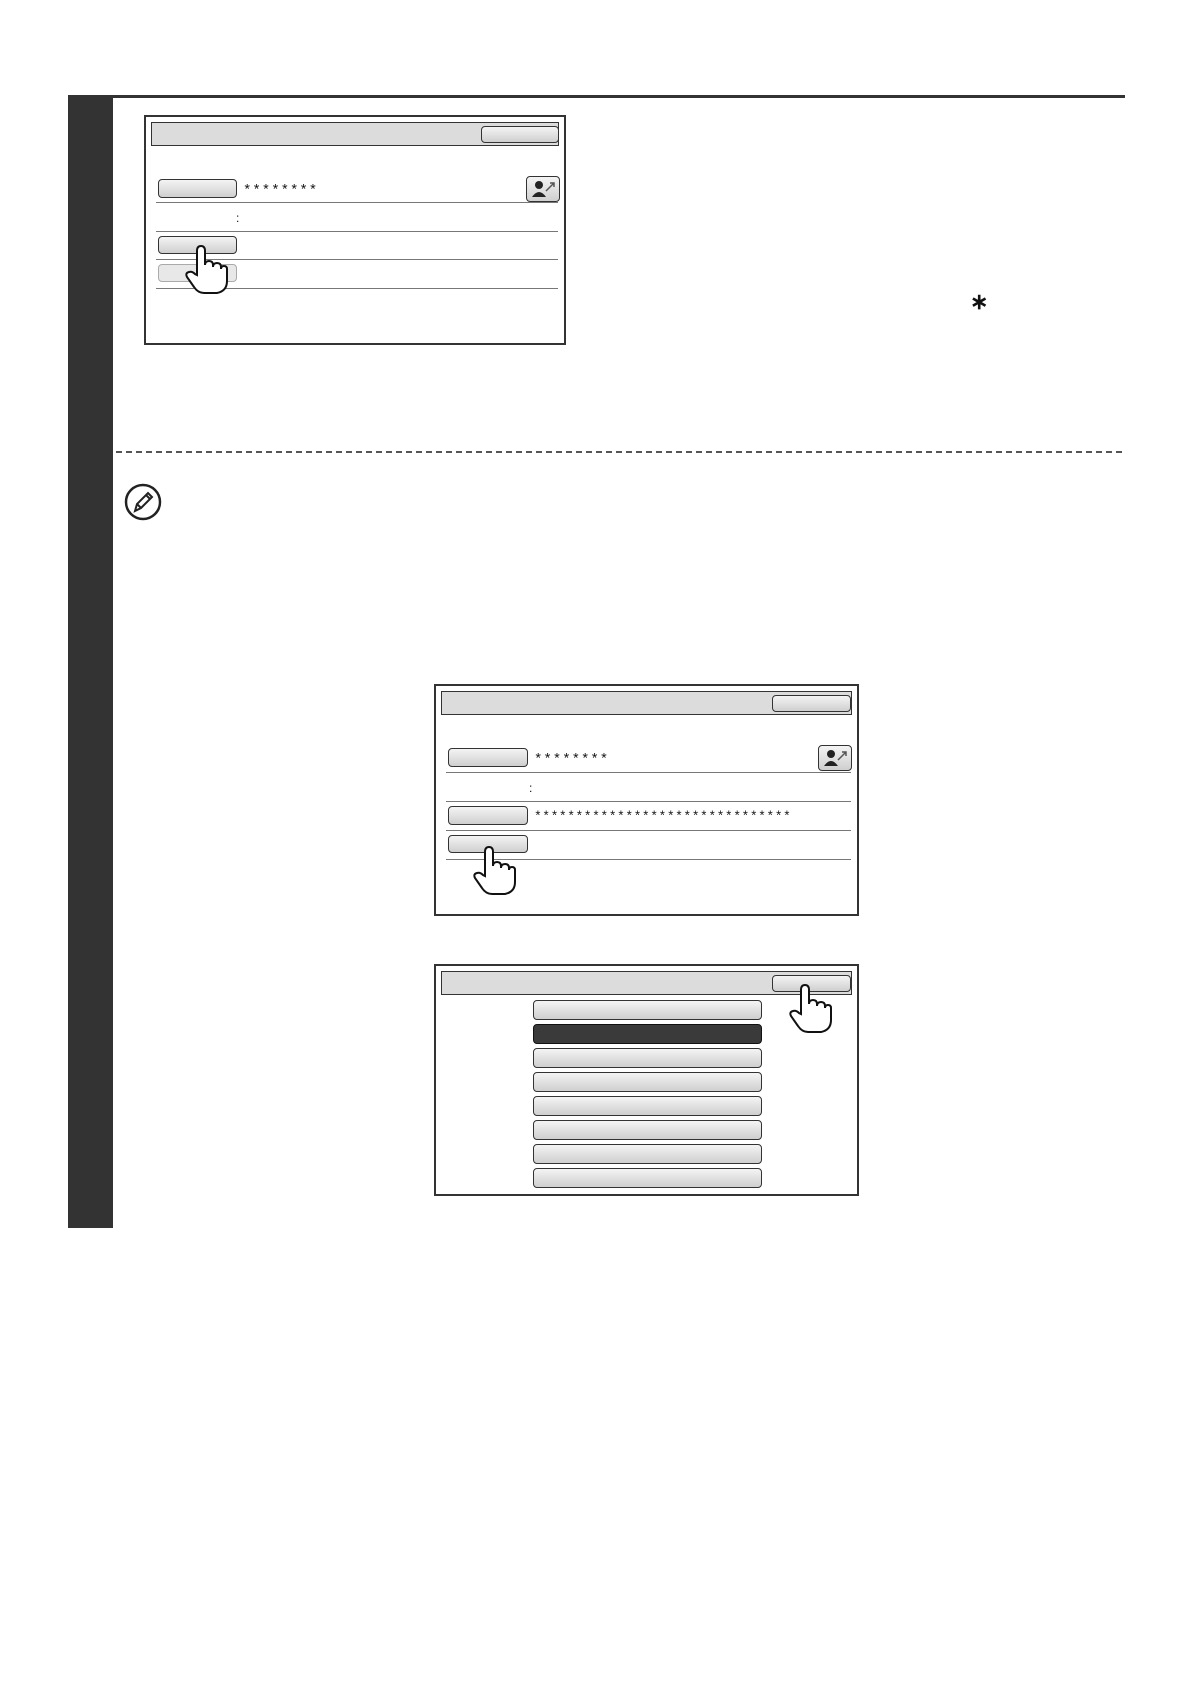 The image size is (1190, 1684). Describe the element at coordinates (90, 661) in the screenshot. I see `step-side-bar` at that location.